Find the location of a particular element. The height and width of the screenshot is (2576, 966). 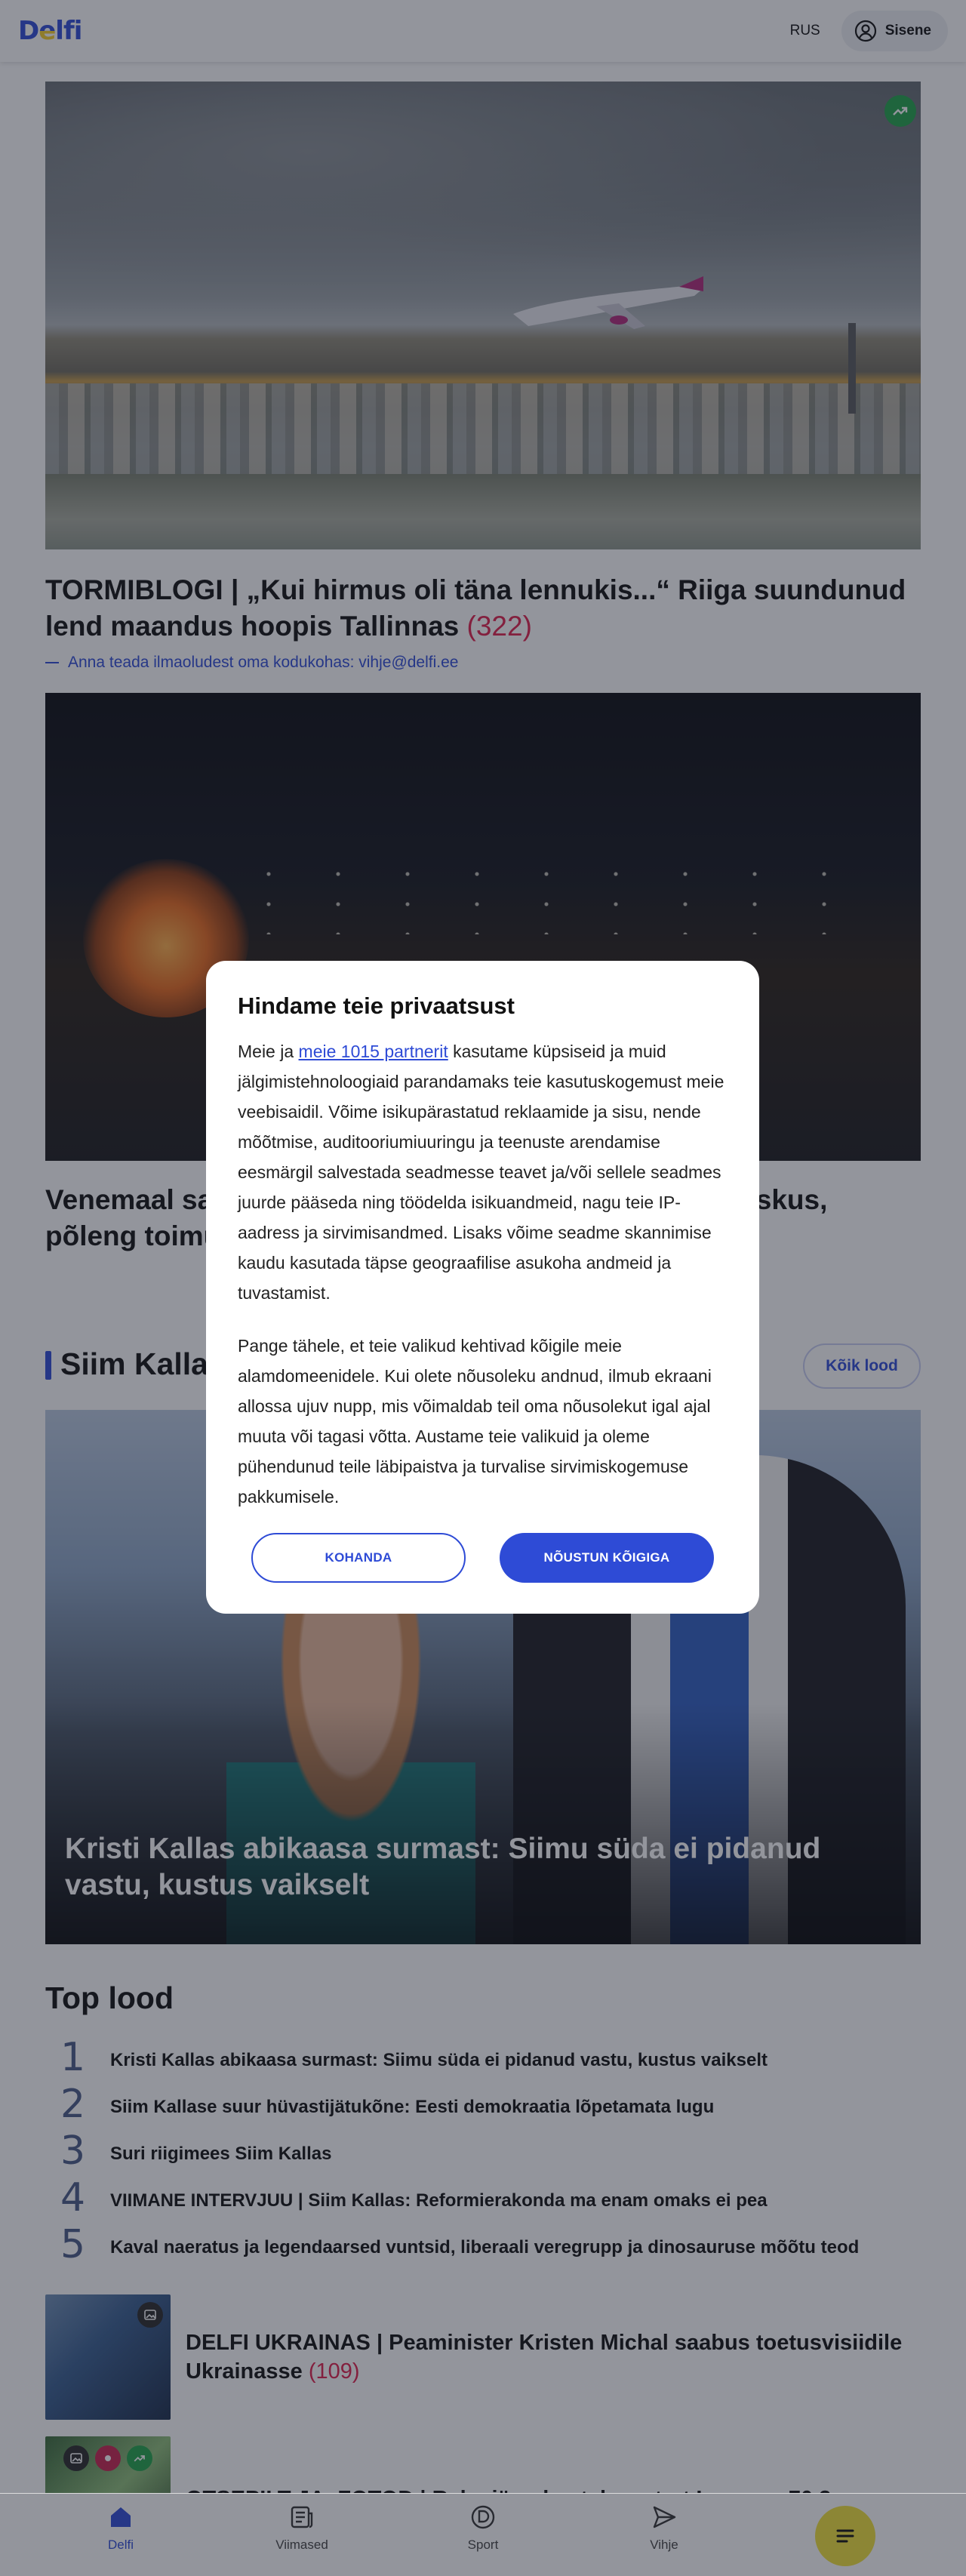

nav-item-delfi: Delfi is located at coordinates (120, 2528).